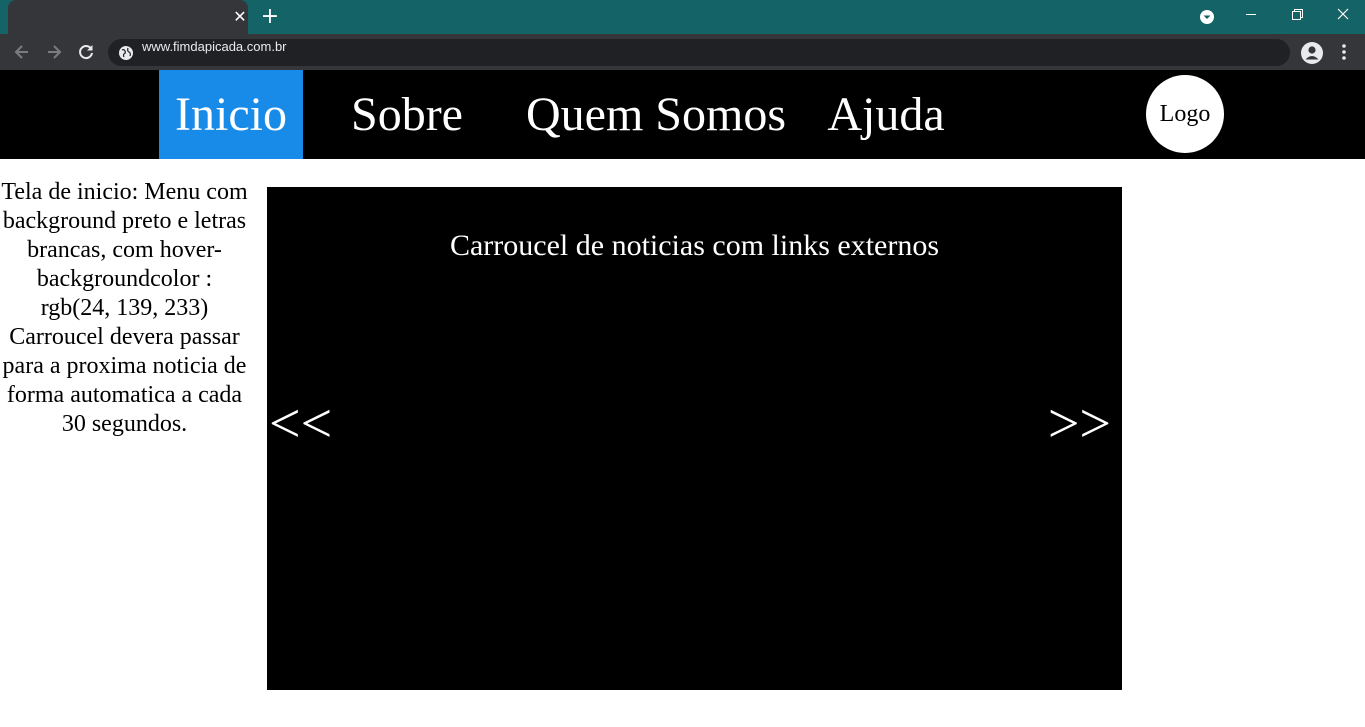 The height and width of the screenshot is (727, 1365). Describe the element at coordinates (231, 114) in the screenshot. I see `nav-item-inicio: Inicio` at that location.